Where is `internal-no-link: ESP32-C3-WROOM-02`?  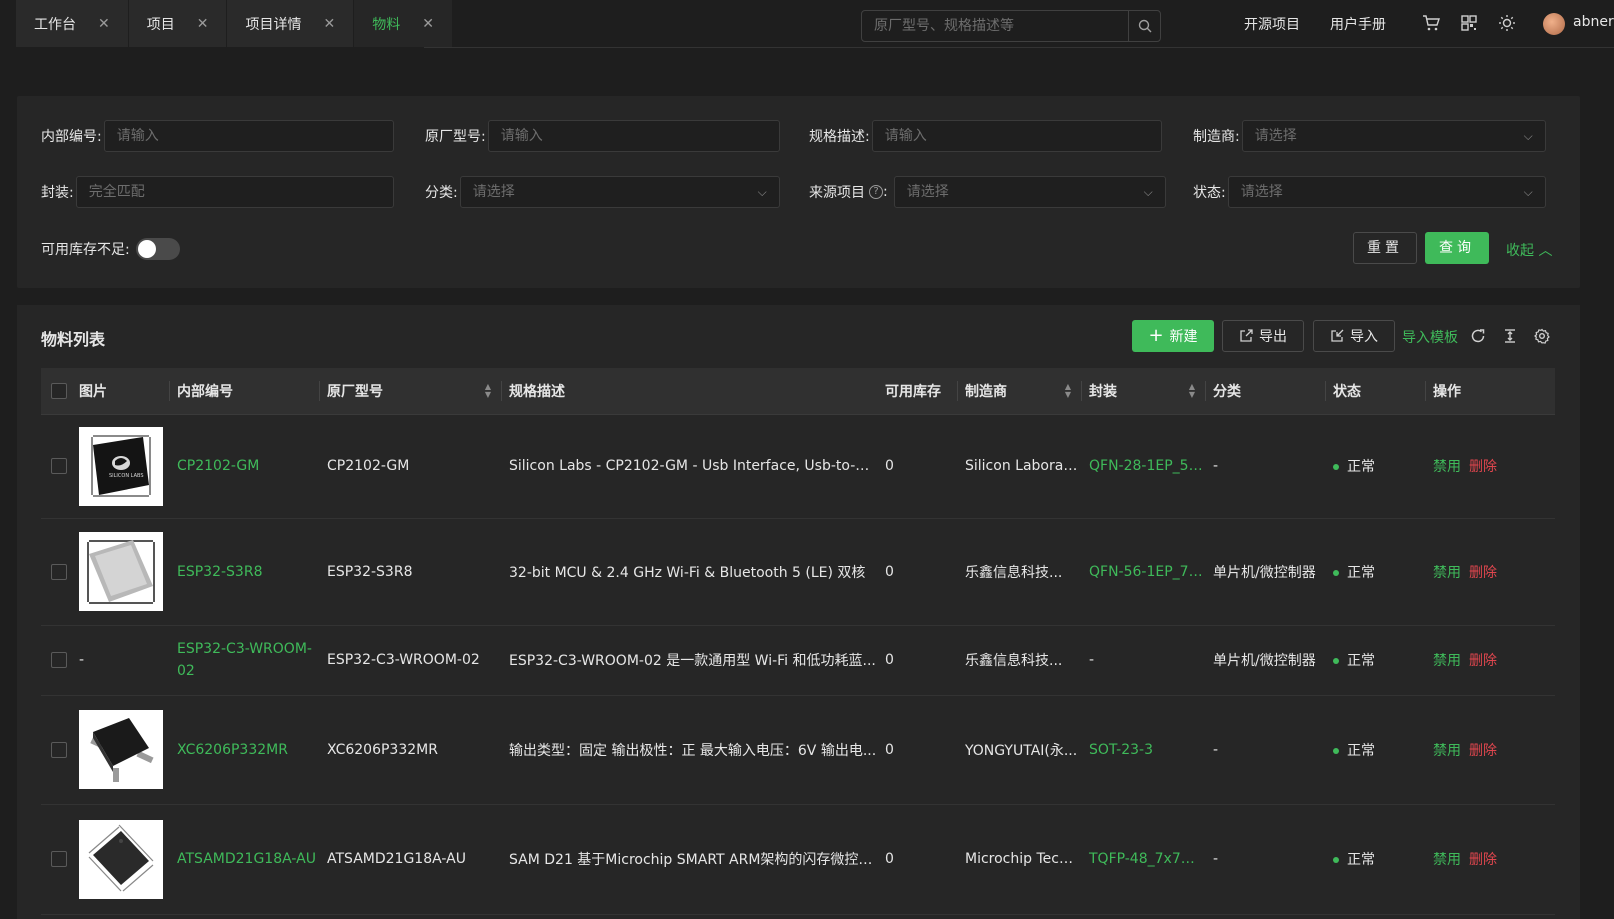
internal-no-link: ESP32-C3-WROOM-02 is located at coordinates (244, 660).